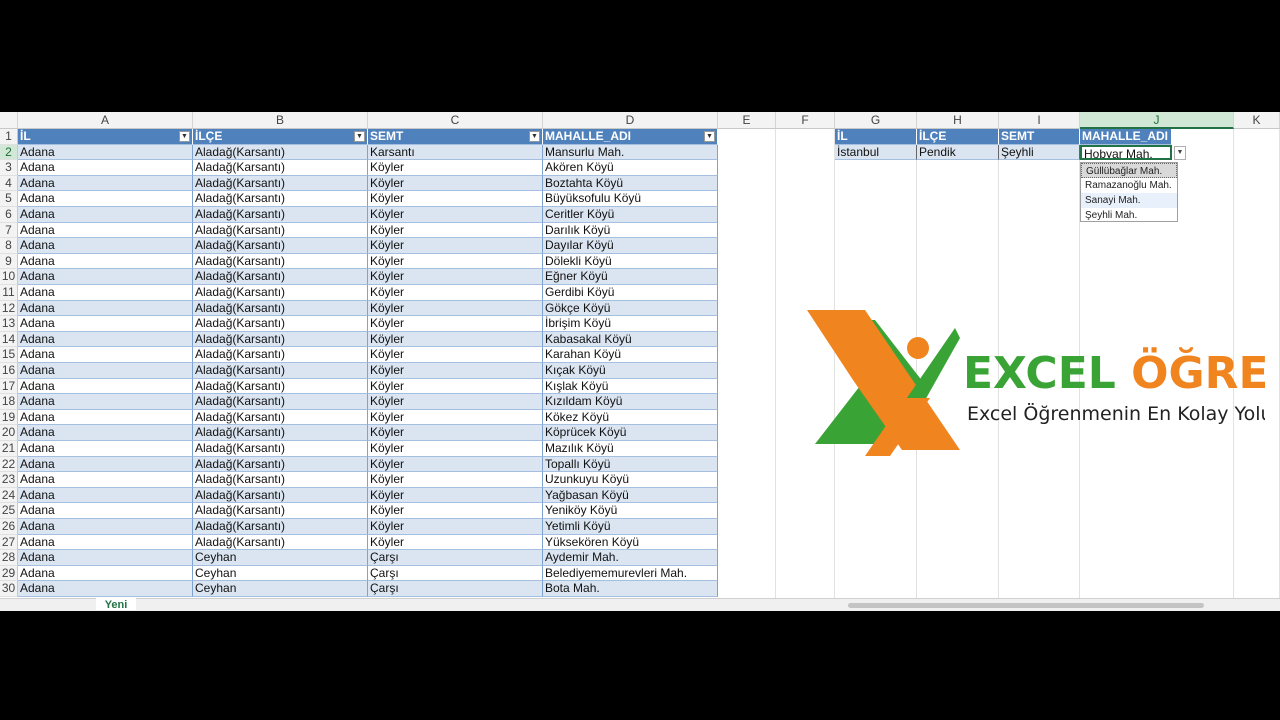 The height and width of the screenshot is (720, 1280). What do you see at coordinates (630, 433) in the screenshot?
I see `table-cell: Köprücek Köyü` at bounding box center [630, 433].